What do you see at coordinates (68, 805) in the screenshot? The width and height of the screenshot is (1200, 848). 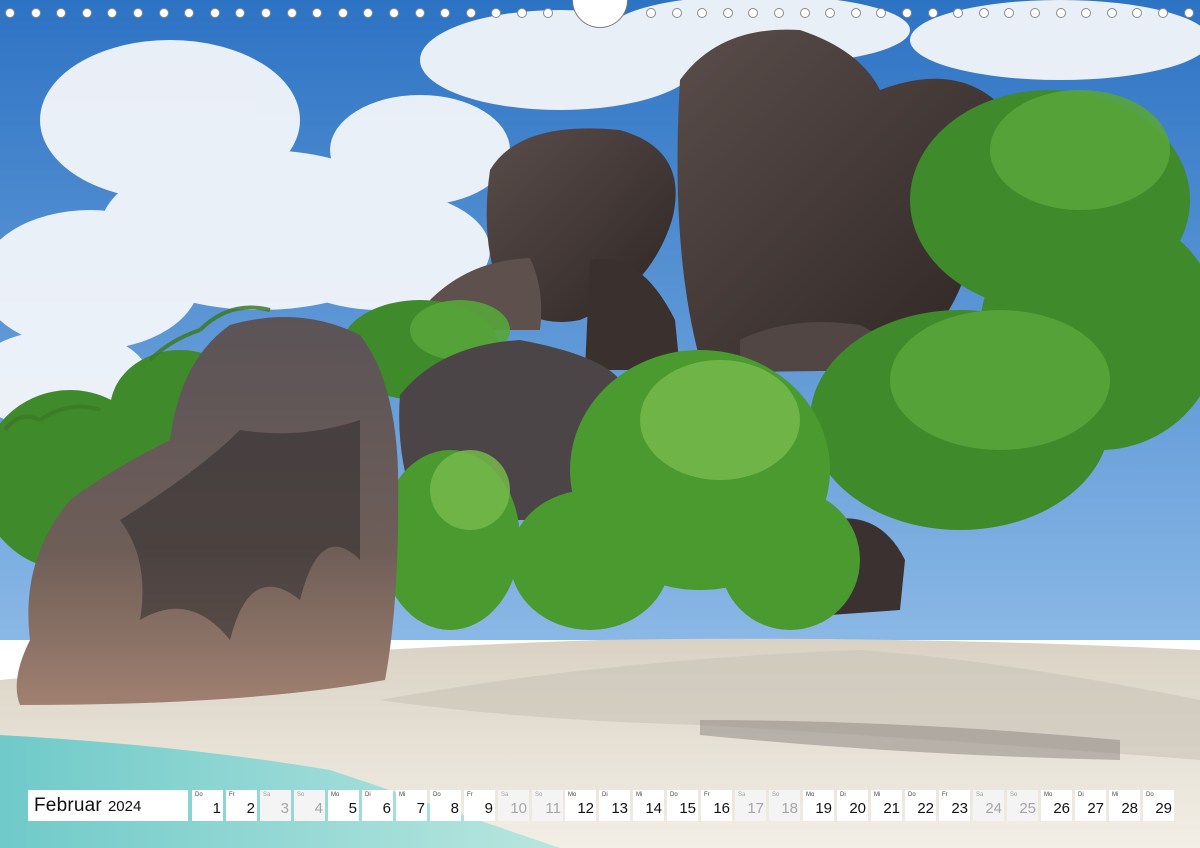 I see `month-name: Februar` at bounding box center [68, 805].